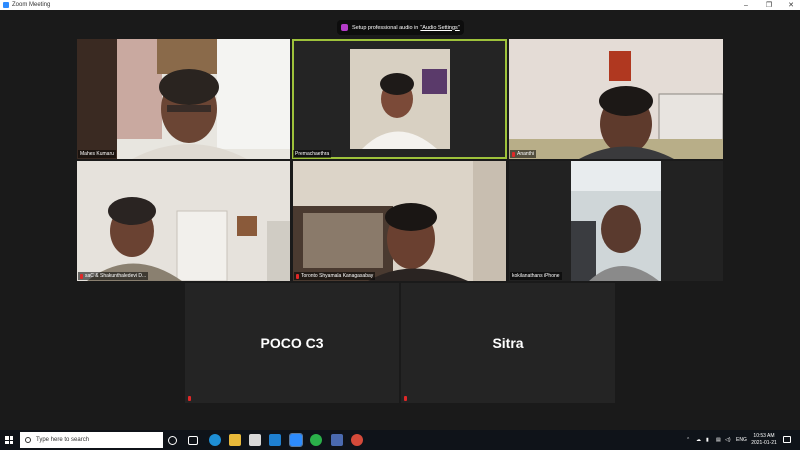  Describe the element at coordinates (235, 440) in the screenshot. I see `file-explorer-icon` at that location.